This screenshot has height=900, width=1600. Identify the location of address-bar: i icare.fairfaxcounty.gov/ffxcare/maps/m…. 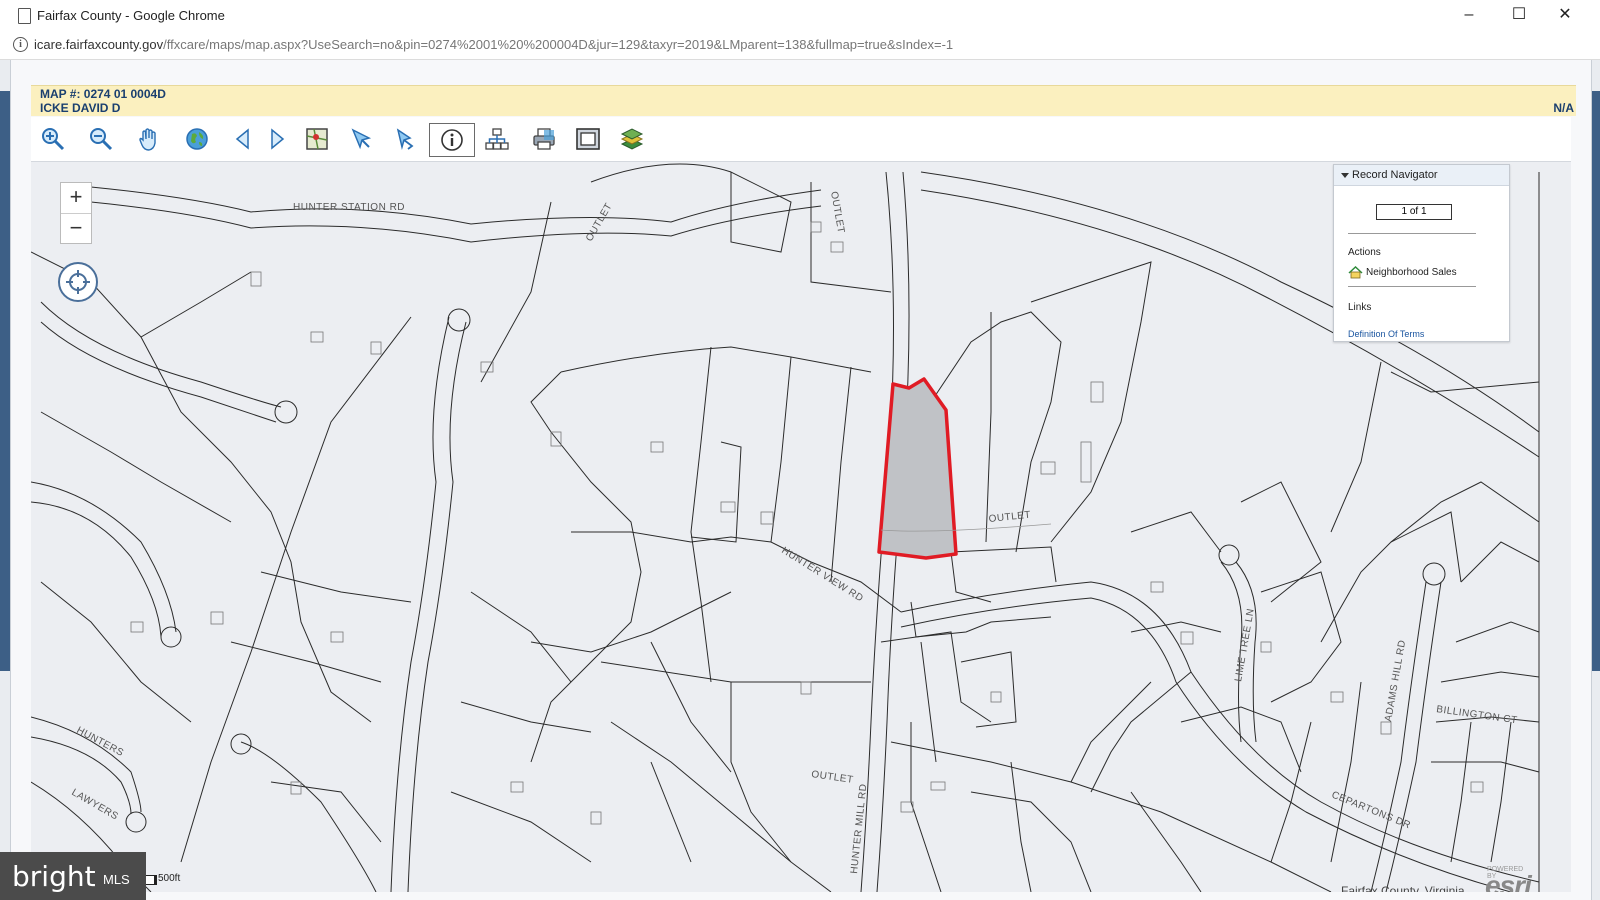
(800, 45).